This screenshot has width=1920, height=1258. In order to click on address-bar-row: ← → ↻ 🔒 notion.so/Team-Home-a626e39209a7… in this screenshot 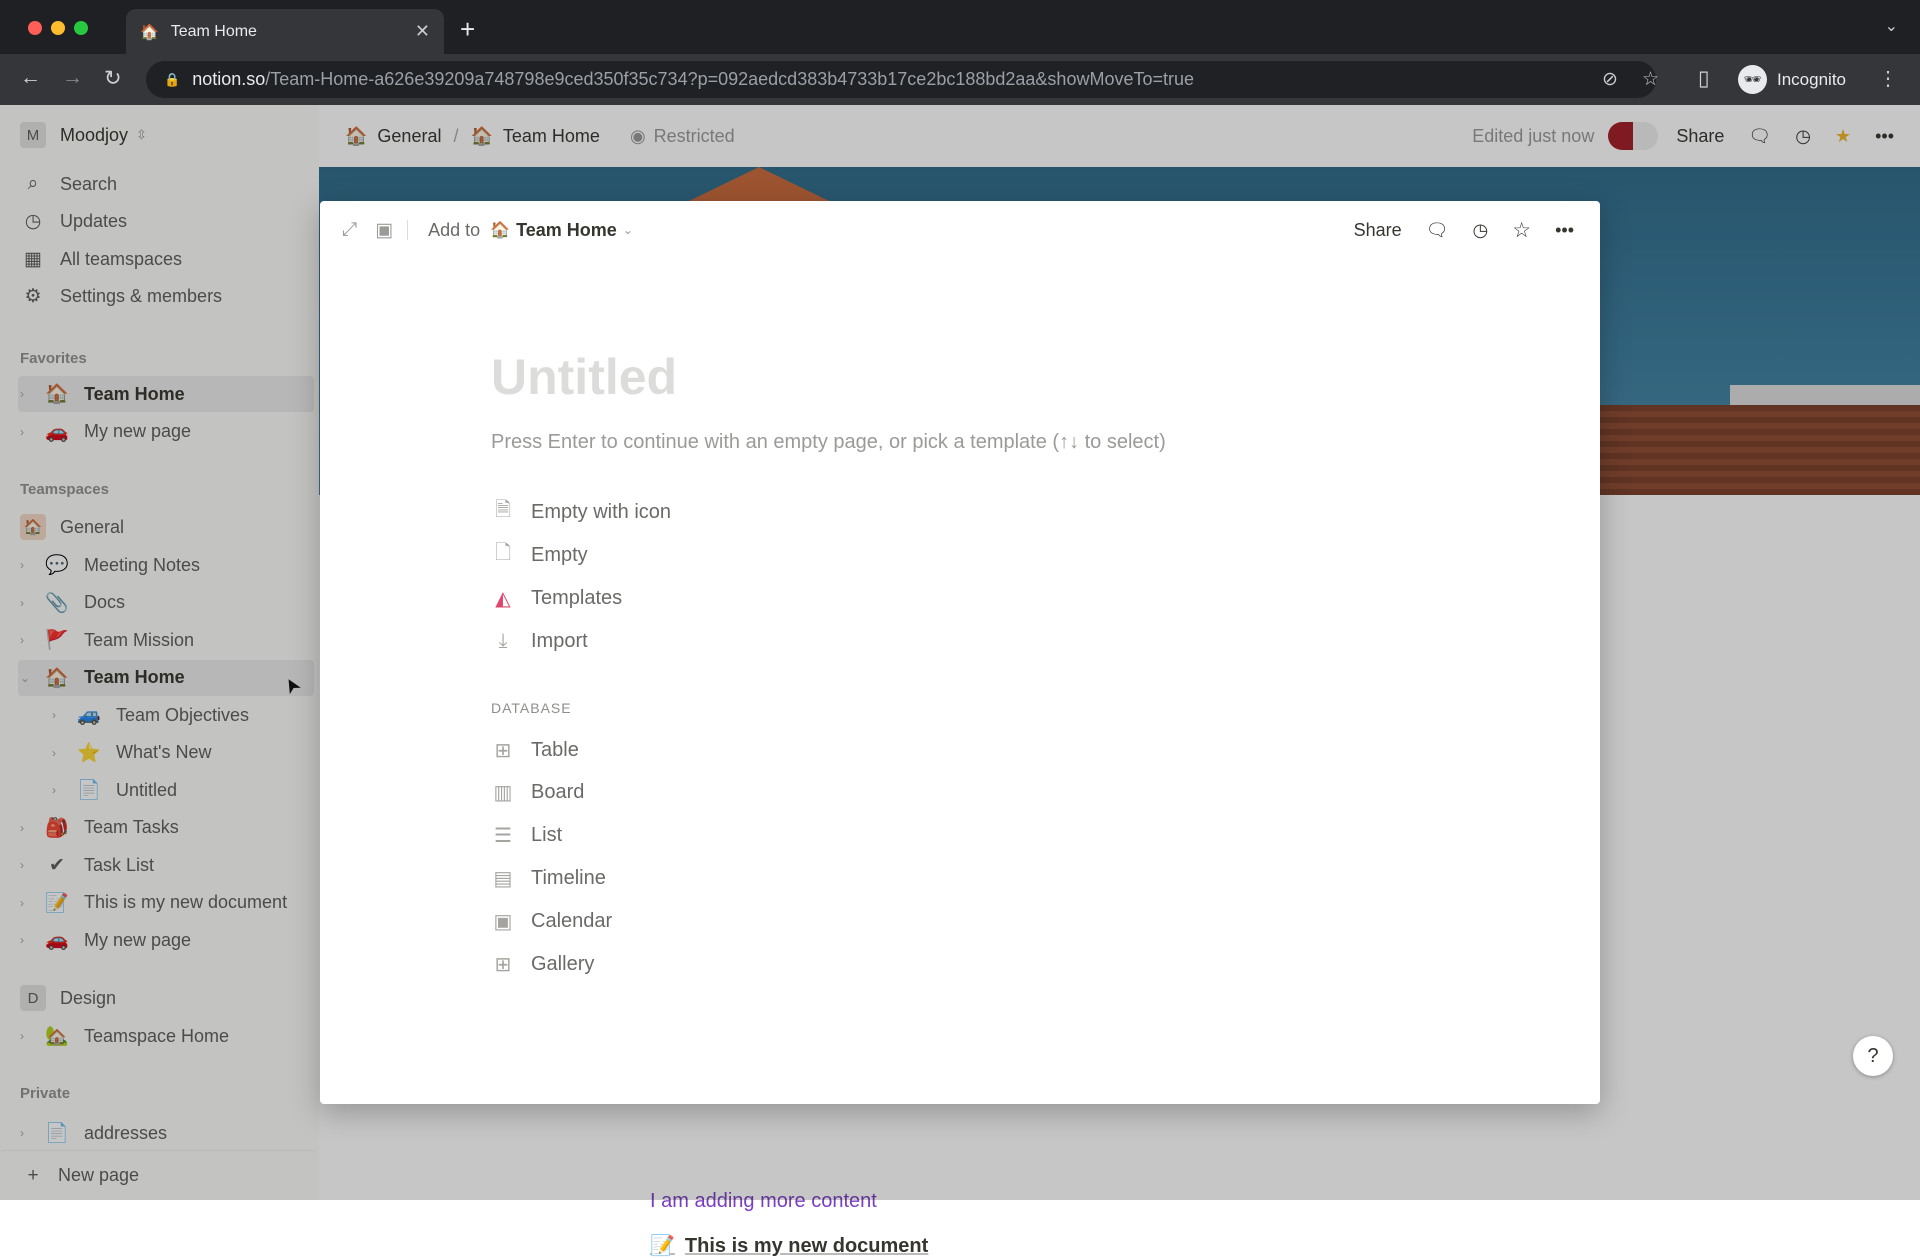, I will do `click(960, 79)`.